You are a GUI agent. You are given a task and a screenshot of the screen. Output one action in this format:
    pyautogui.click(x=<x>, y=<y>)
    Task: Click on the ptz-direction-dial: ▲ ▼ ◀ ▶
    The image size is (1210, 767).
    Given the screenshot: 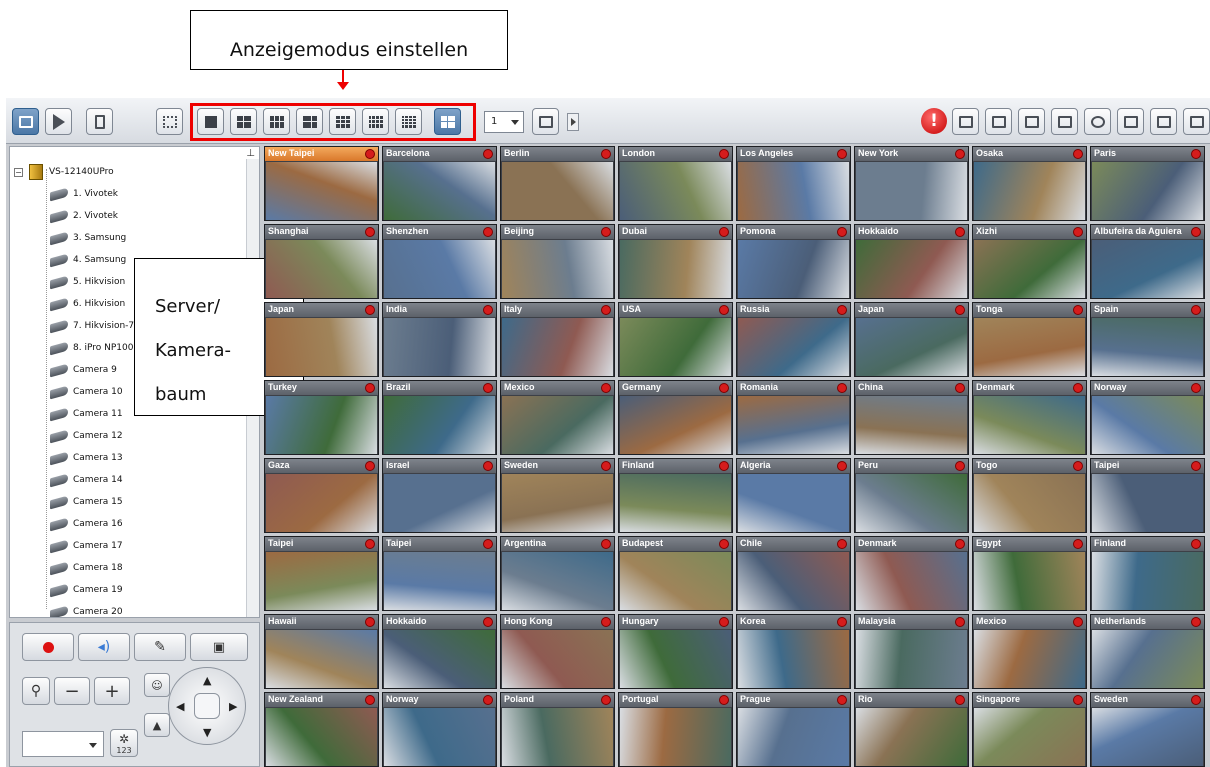 What is the action you would take?
    pyautogui.click(x=207, y=706)
    